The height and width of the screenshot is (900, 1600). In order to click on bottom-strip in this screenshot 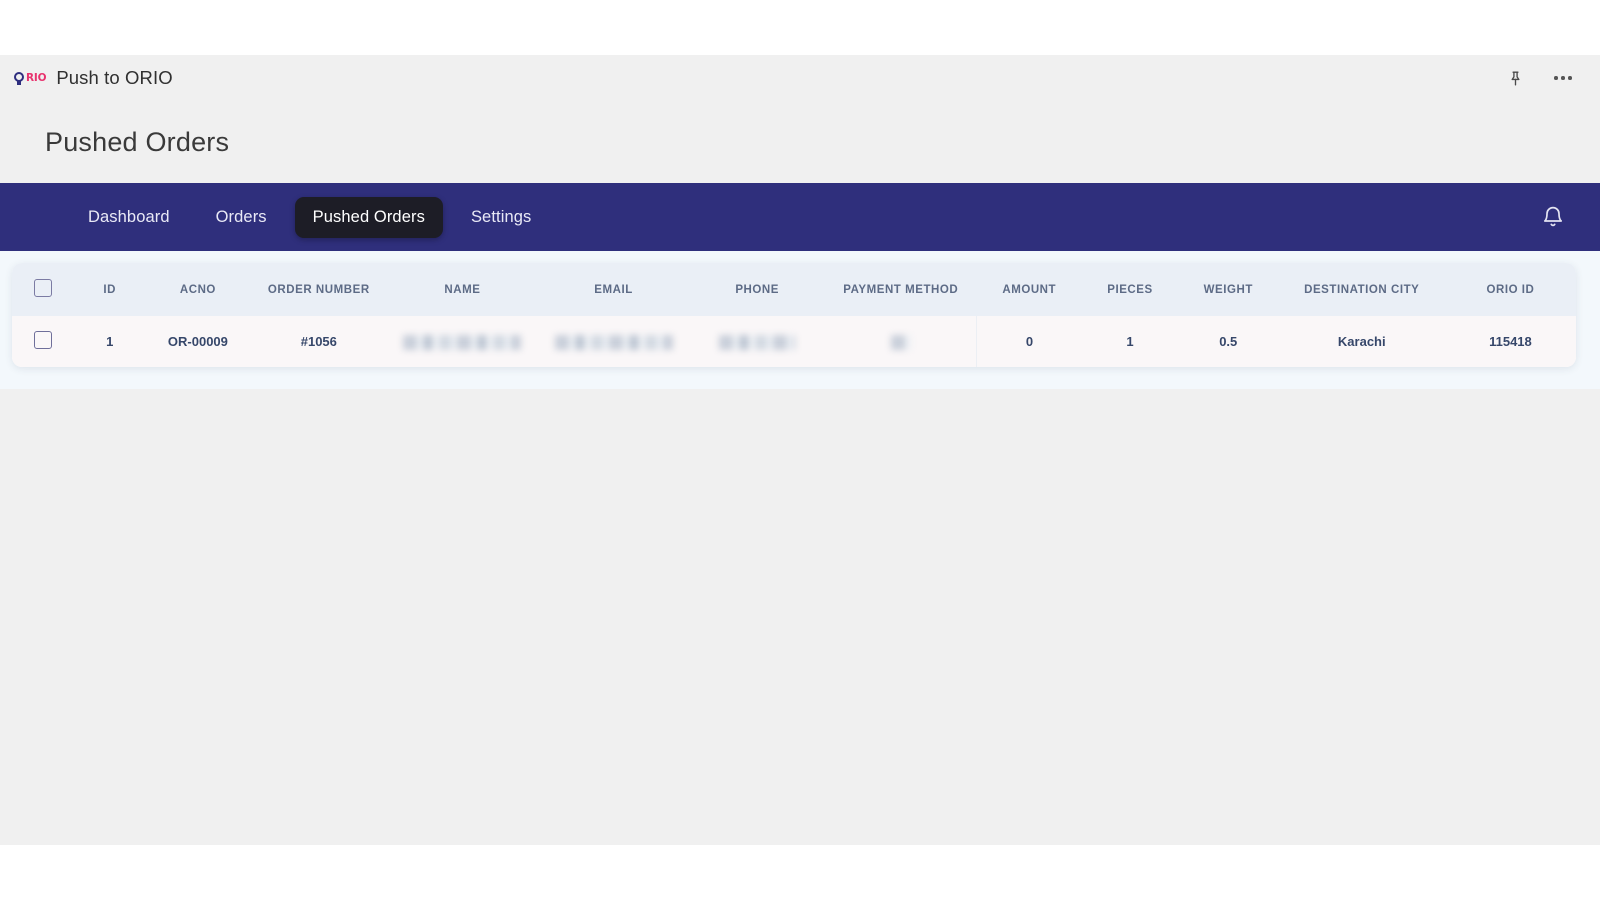, I will do `click(800, 872)`.